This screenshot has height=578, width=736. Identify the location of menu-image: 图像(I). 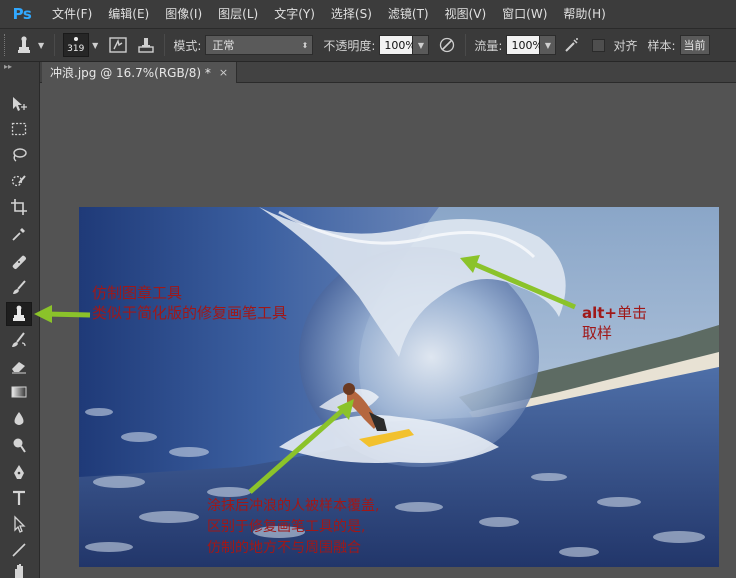
(183, 14).